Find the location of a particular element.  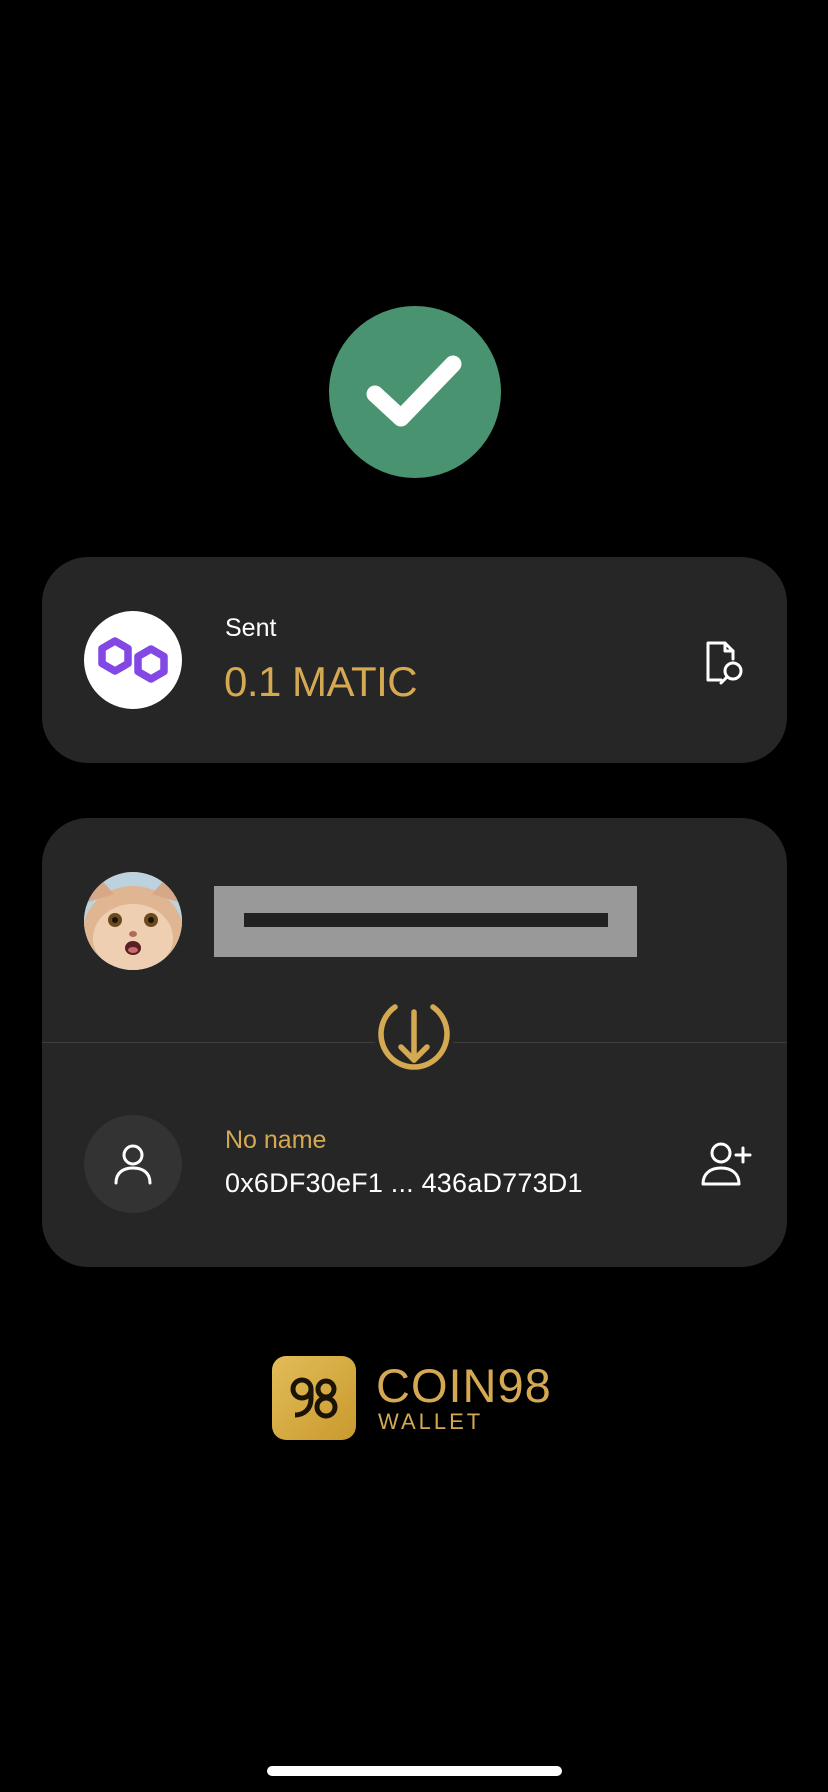

brand-name: COIN98 is located at coordinates (464, 1385).